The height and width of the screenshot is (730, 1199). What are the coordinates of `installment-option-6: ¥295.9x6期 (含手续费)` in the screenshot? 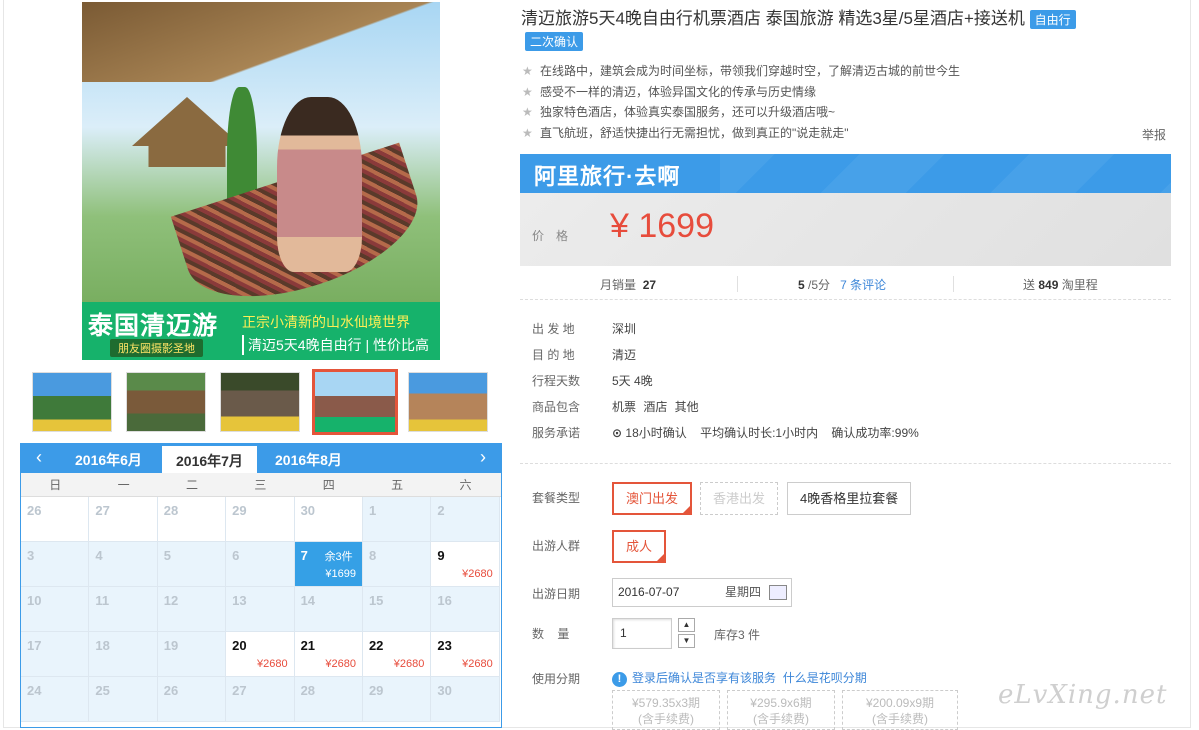 It's located at (781, 710).